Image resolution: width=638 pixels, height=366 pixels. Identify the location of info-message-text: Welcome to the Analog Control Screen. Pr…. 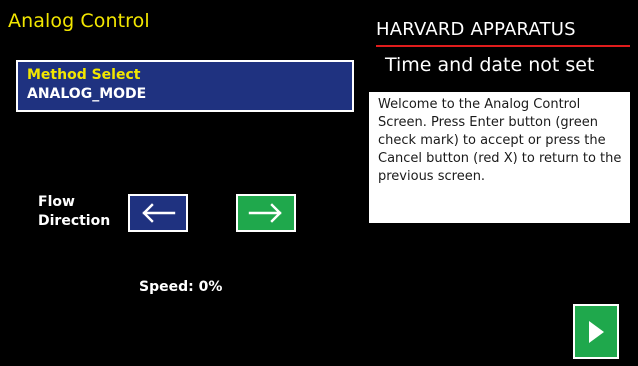
(500, 140).